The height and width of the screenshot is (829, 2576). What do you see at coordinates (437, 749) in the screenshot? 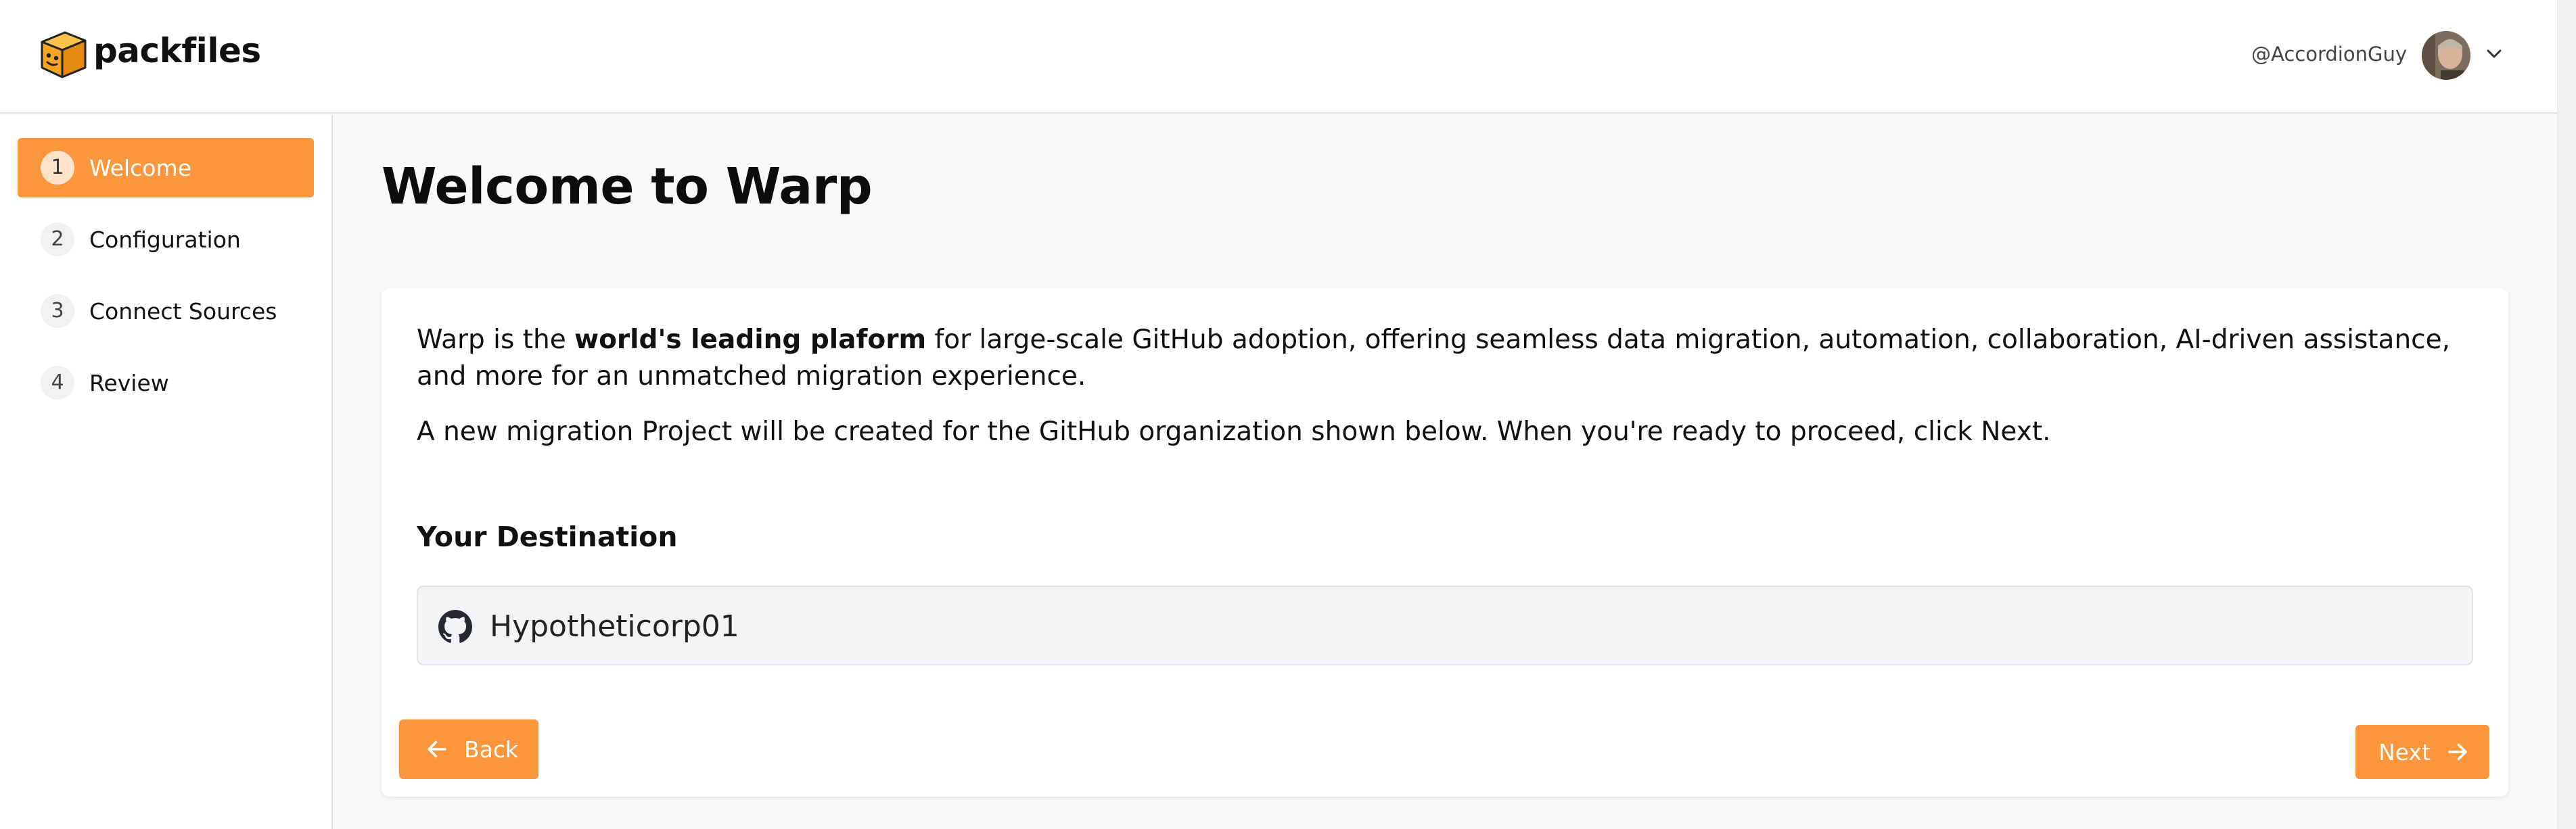
I see `arrow-left-icon` at bounding box center [437, 749].